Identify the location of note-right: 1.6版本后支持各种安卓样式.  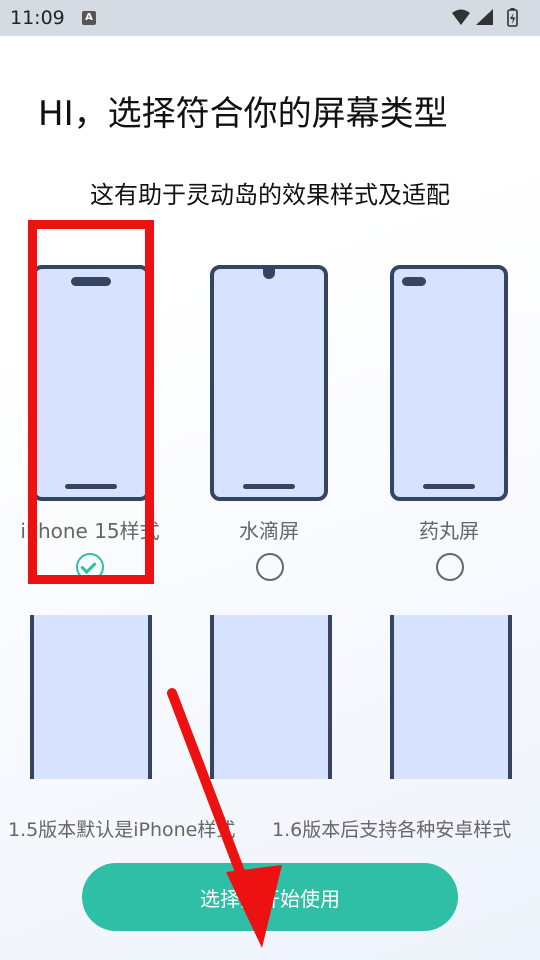
(392, 830).